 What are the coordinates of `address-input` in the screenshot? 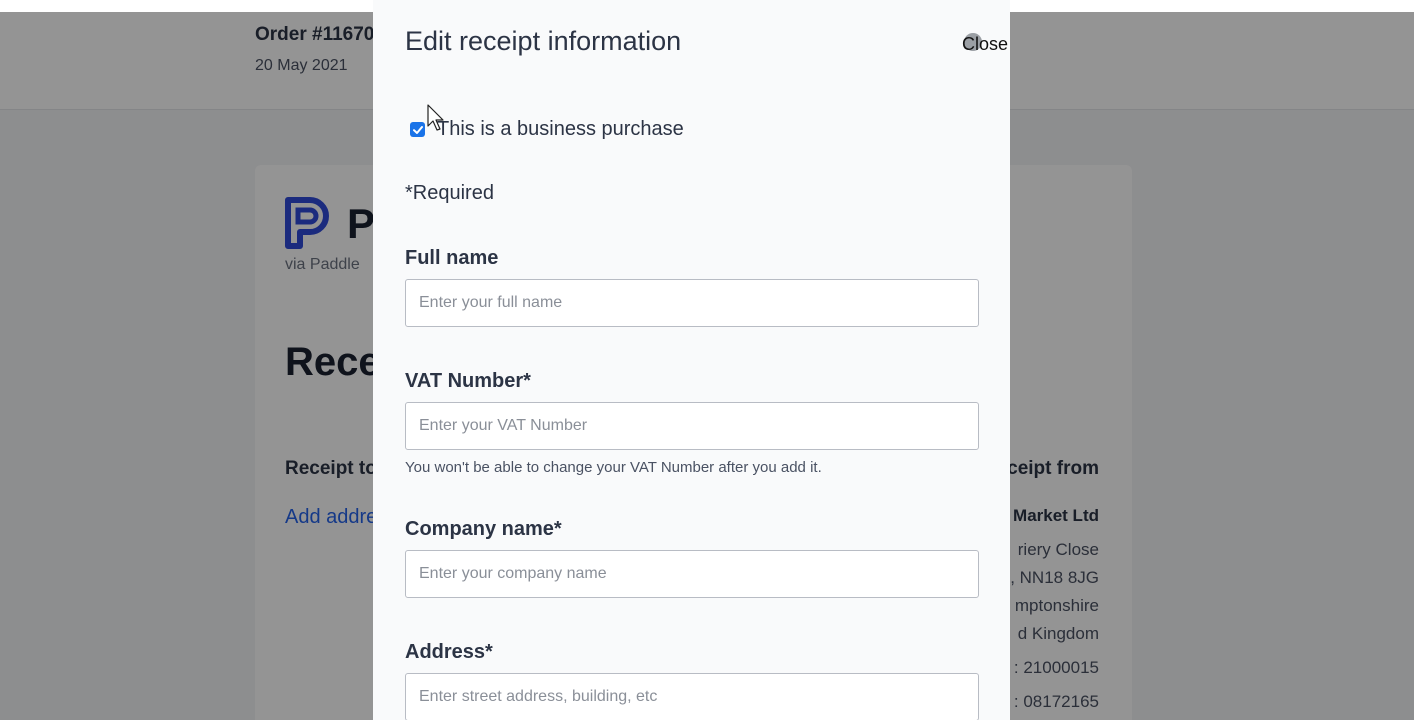 It's located at (692, 696).